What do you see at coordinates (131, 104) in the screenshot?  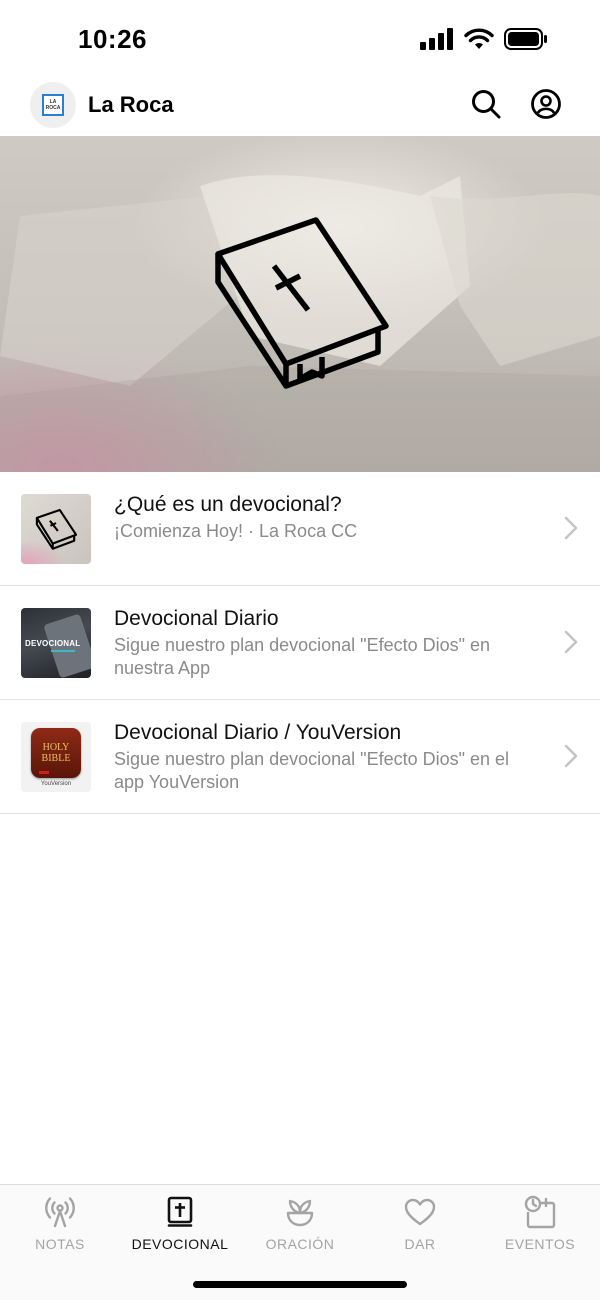 I see `app-title: La Roca` at bounding box center [131, 104].